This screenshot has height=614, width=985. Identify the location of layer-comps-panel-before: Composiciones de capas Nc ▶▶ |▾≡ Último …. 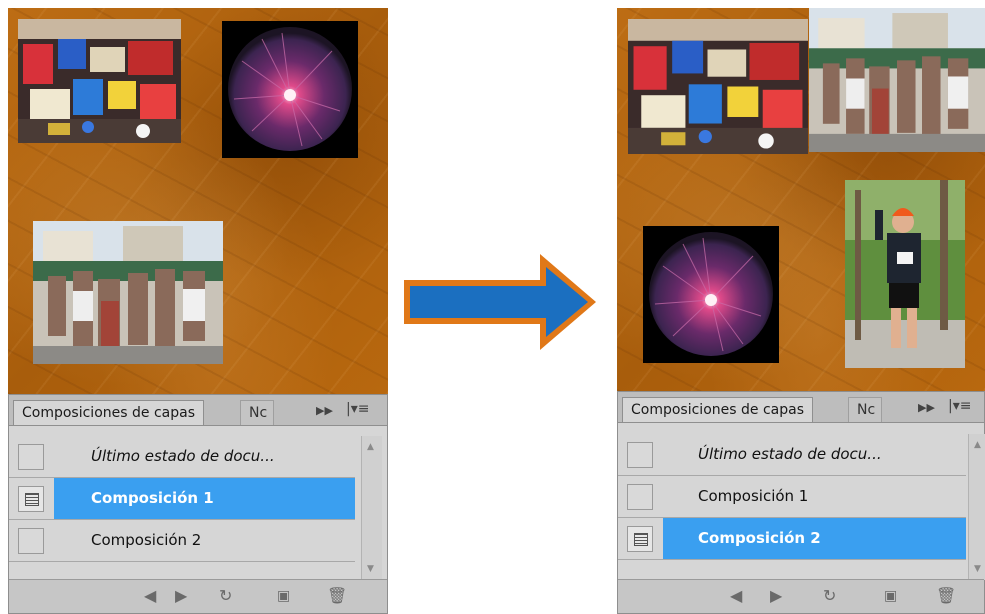
(198, 504).